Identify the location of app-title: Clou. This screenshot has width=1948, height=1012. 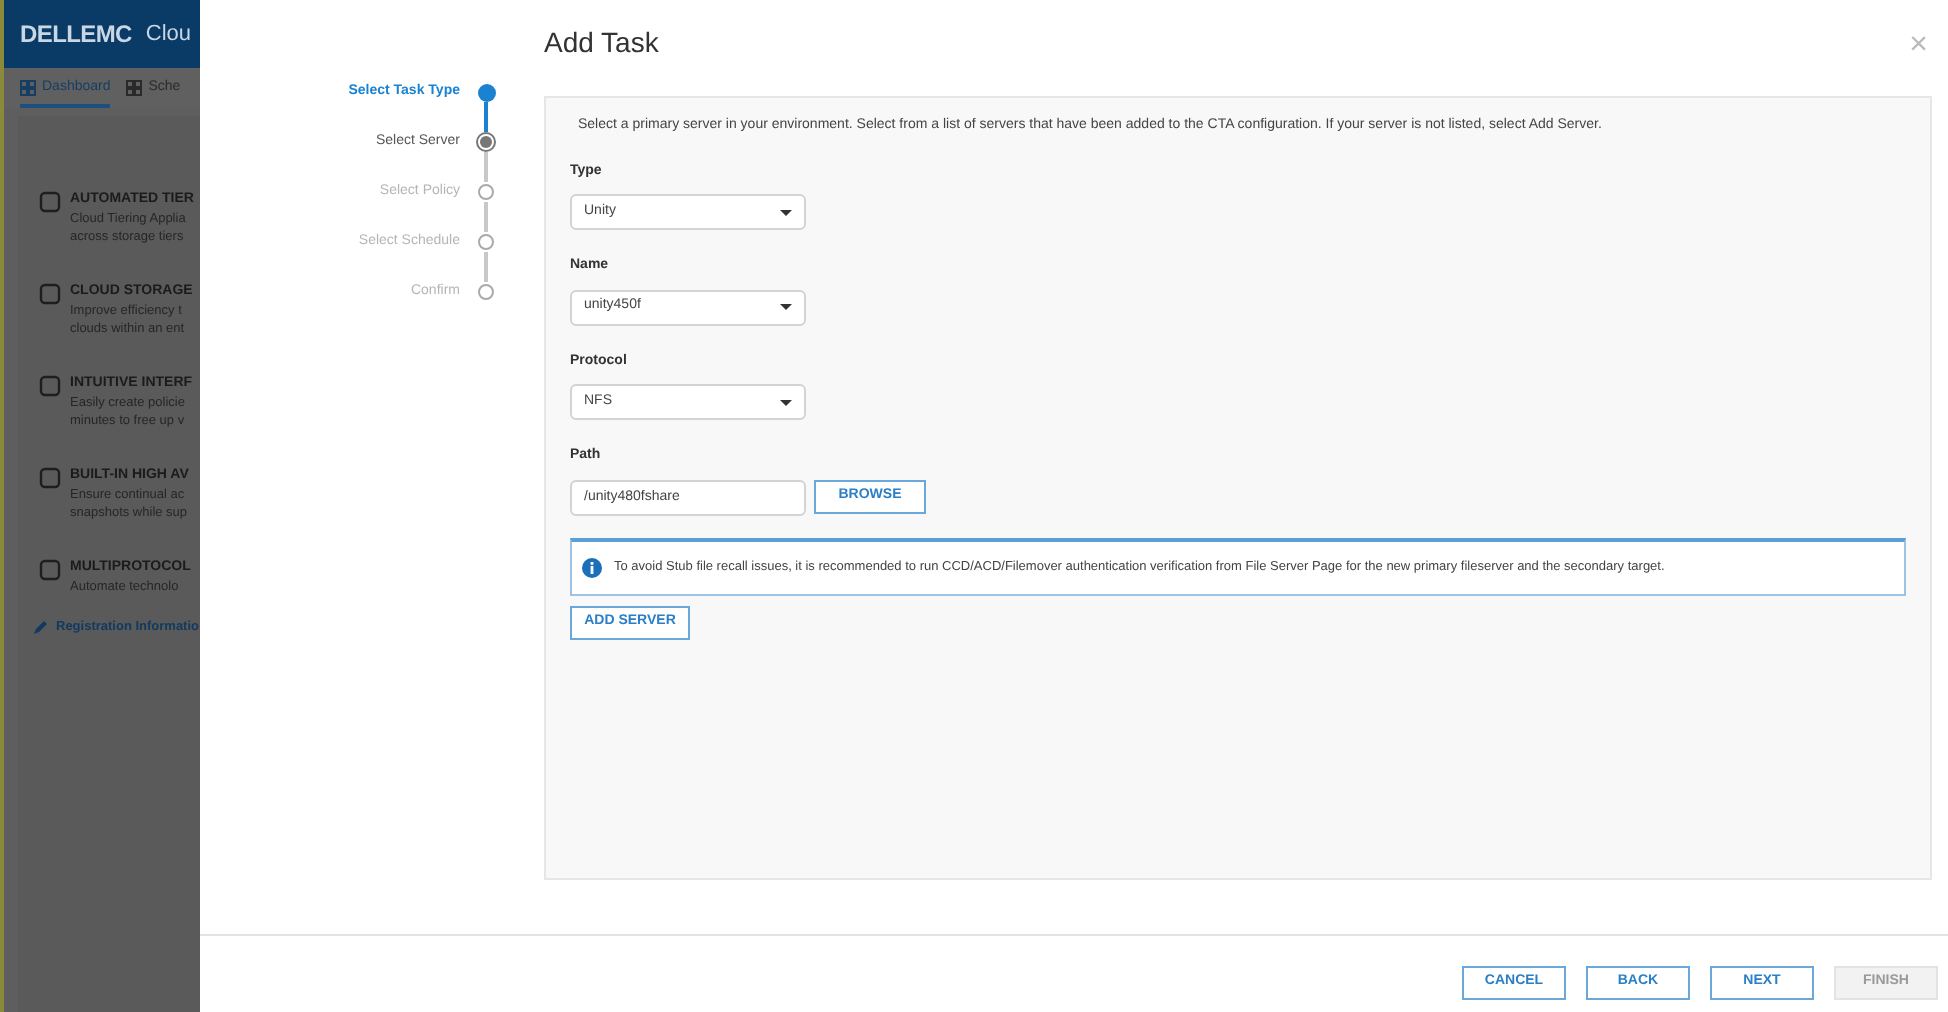
(168, 34).